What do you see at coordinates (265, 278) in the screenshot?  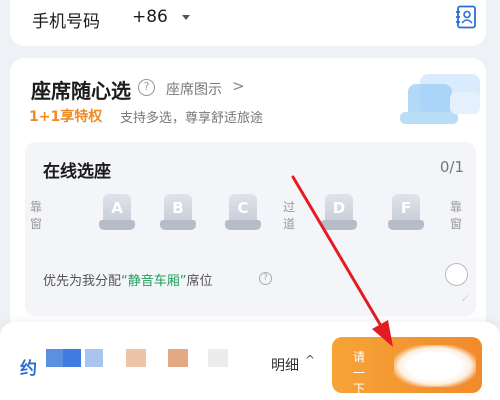 I see `help-icon-small: ?` at bounding box center [265, 278].